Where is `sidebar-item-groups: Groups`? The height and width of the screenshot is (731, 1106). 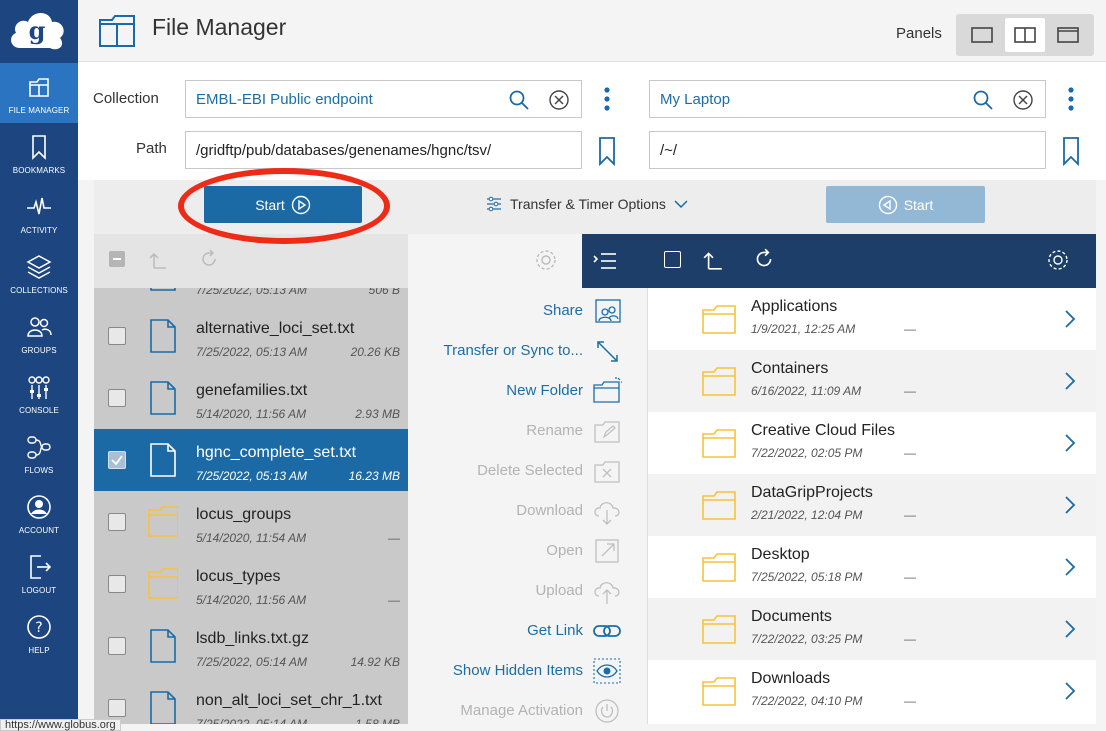 sidebar-item-groups: Groups is located at coordinates (39, 333).